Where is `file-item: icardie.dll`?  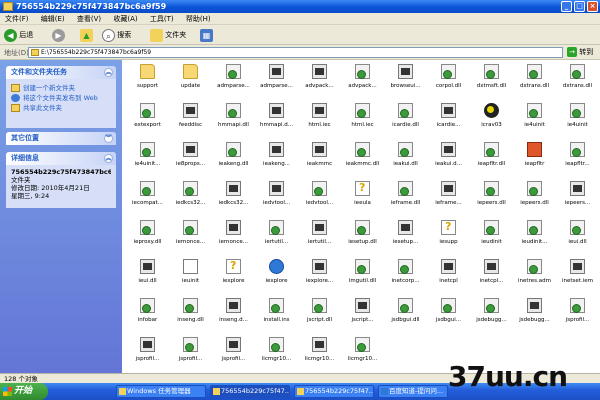
file-item: icardie.dll is located at coordinates (405, 120).